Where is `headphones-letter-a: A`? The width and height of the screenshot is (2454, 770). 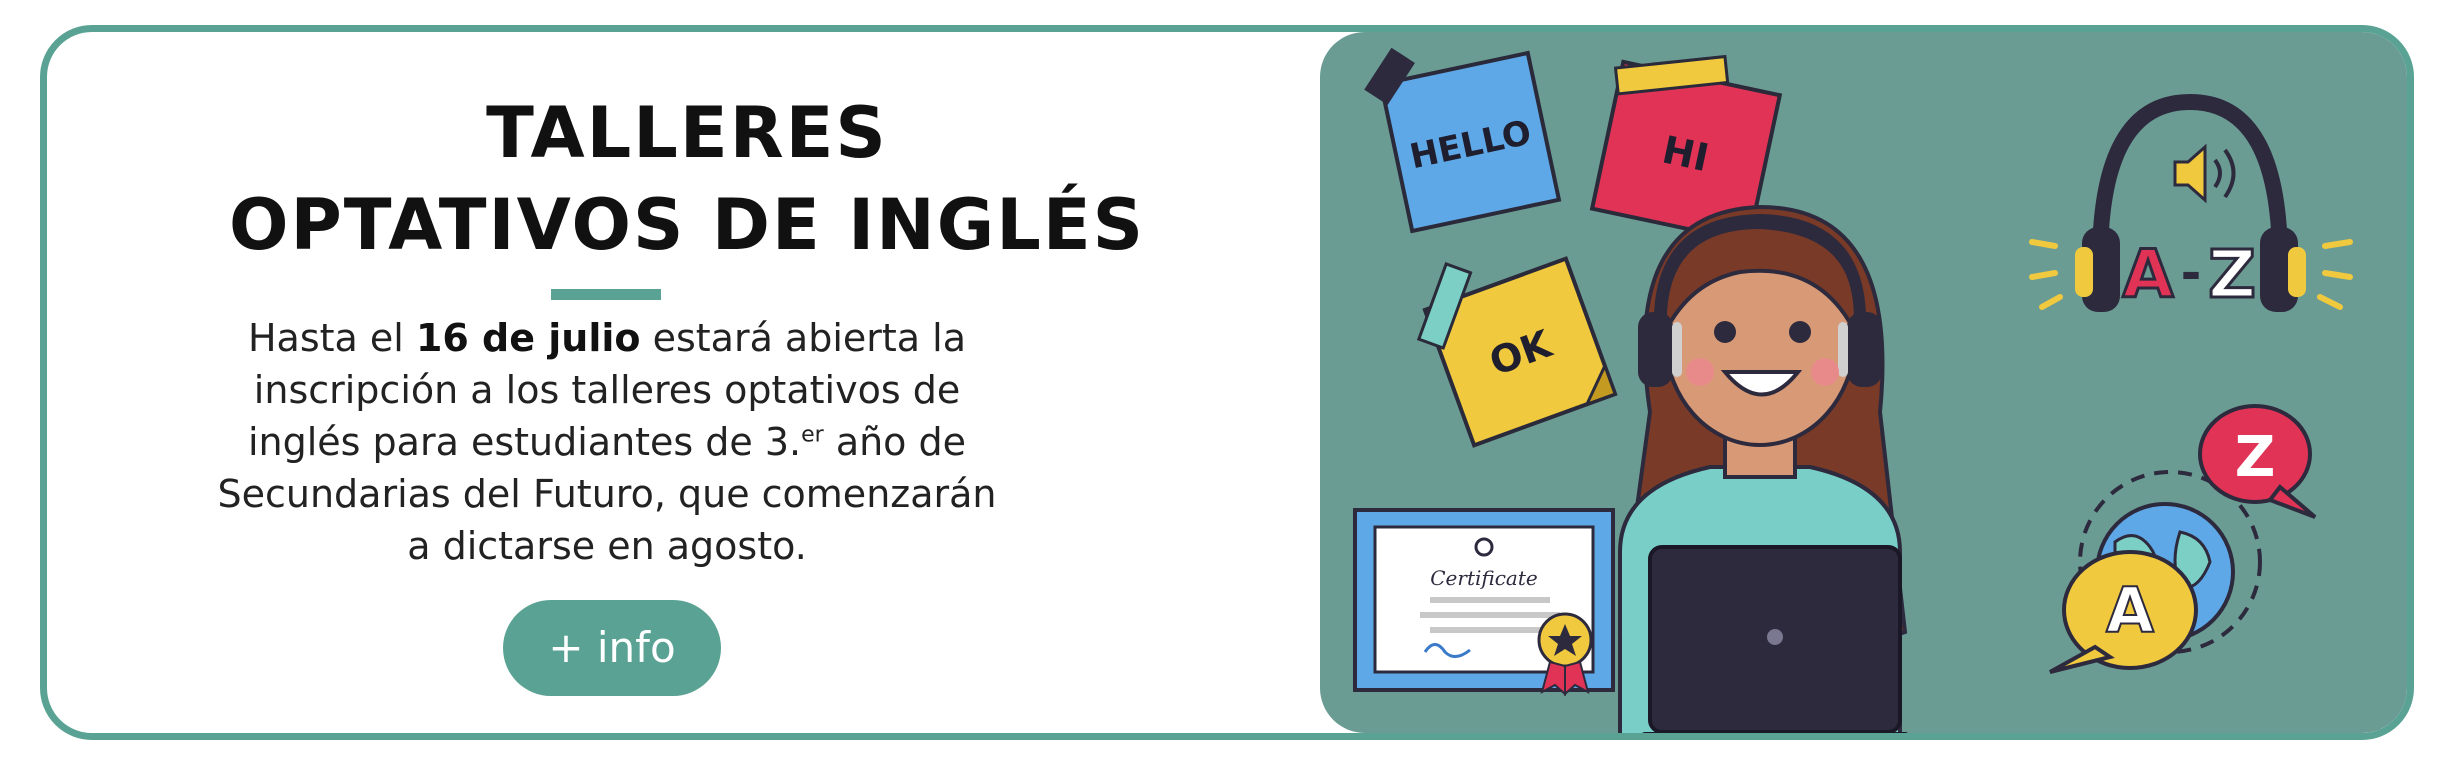
headphones-letter-a: A is located at coordinates (2147, 274).